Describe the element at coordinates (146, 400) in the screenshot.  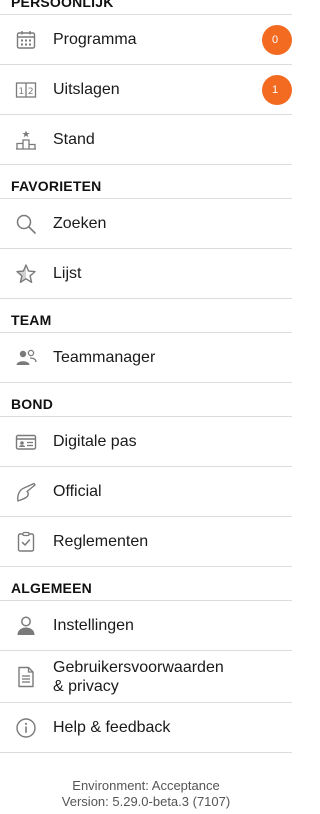
I see `section-header-bond: BOND` at that location.